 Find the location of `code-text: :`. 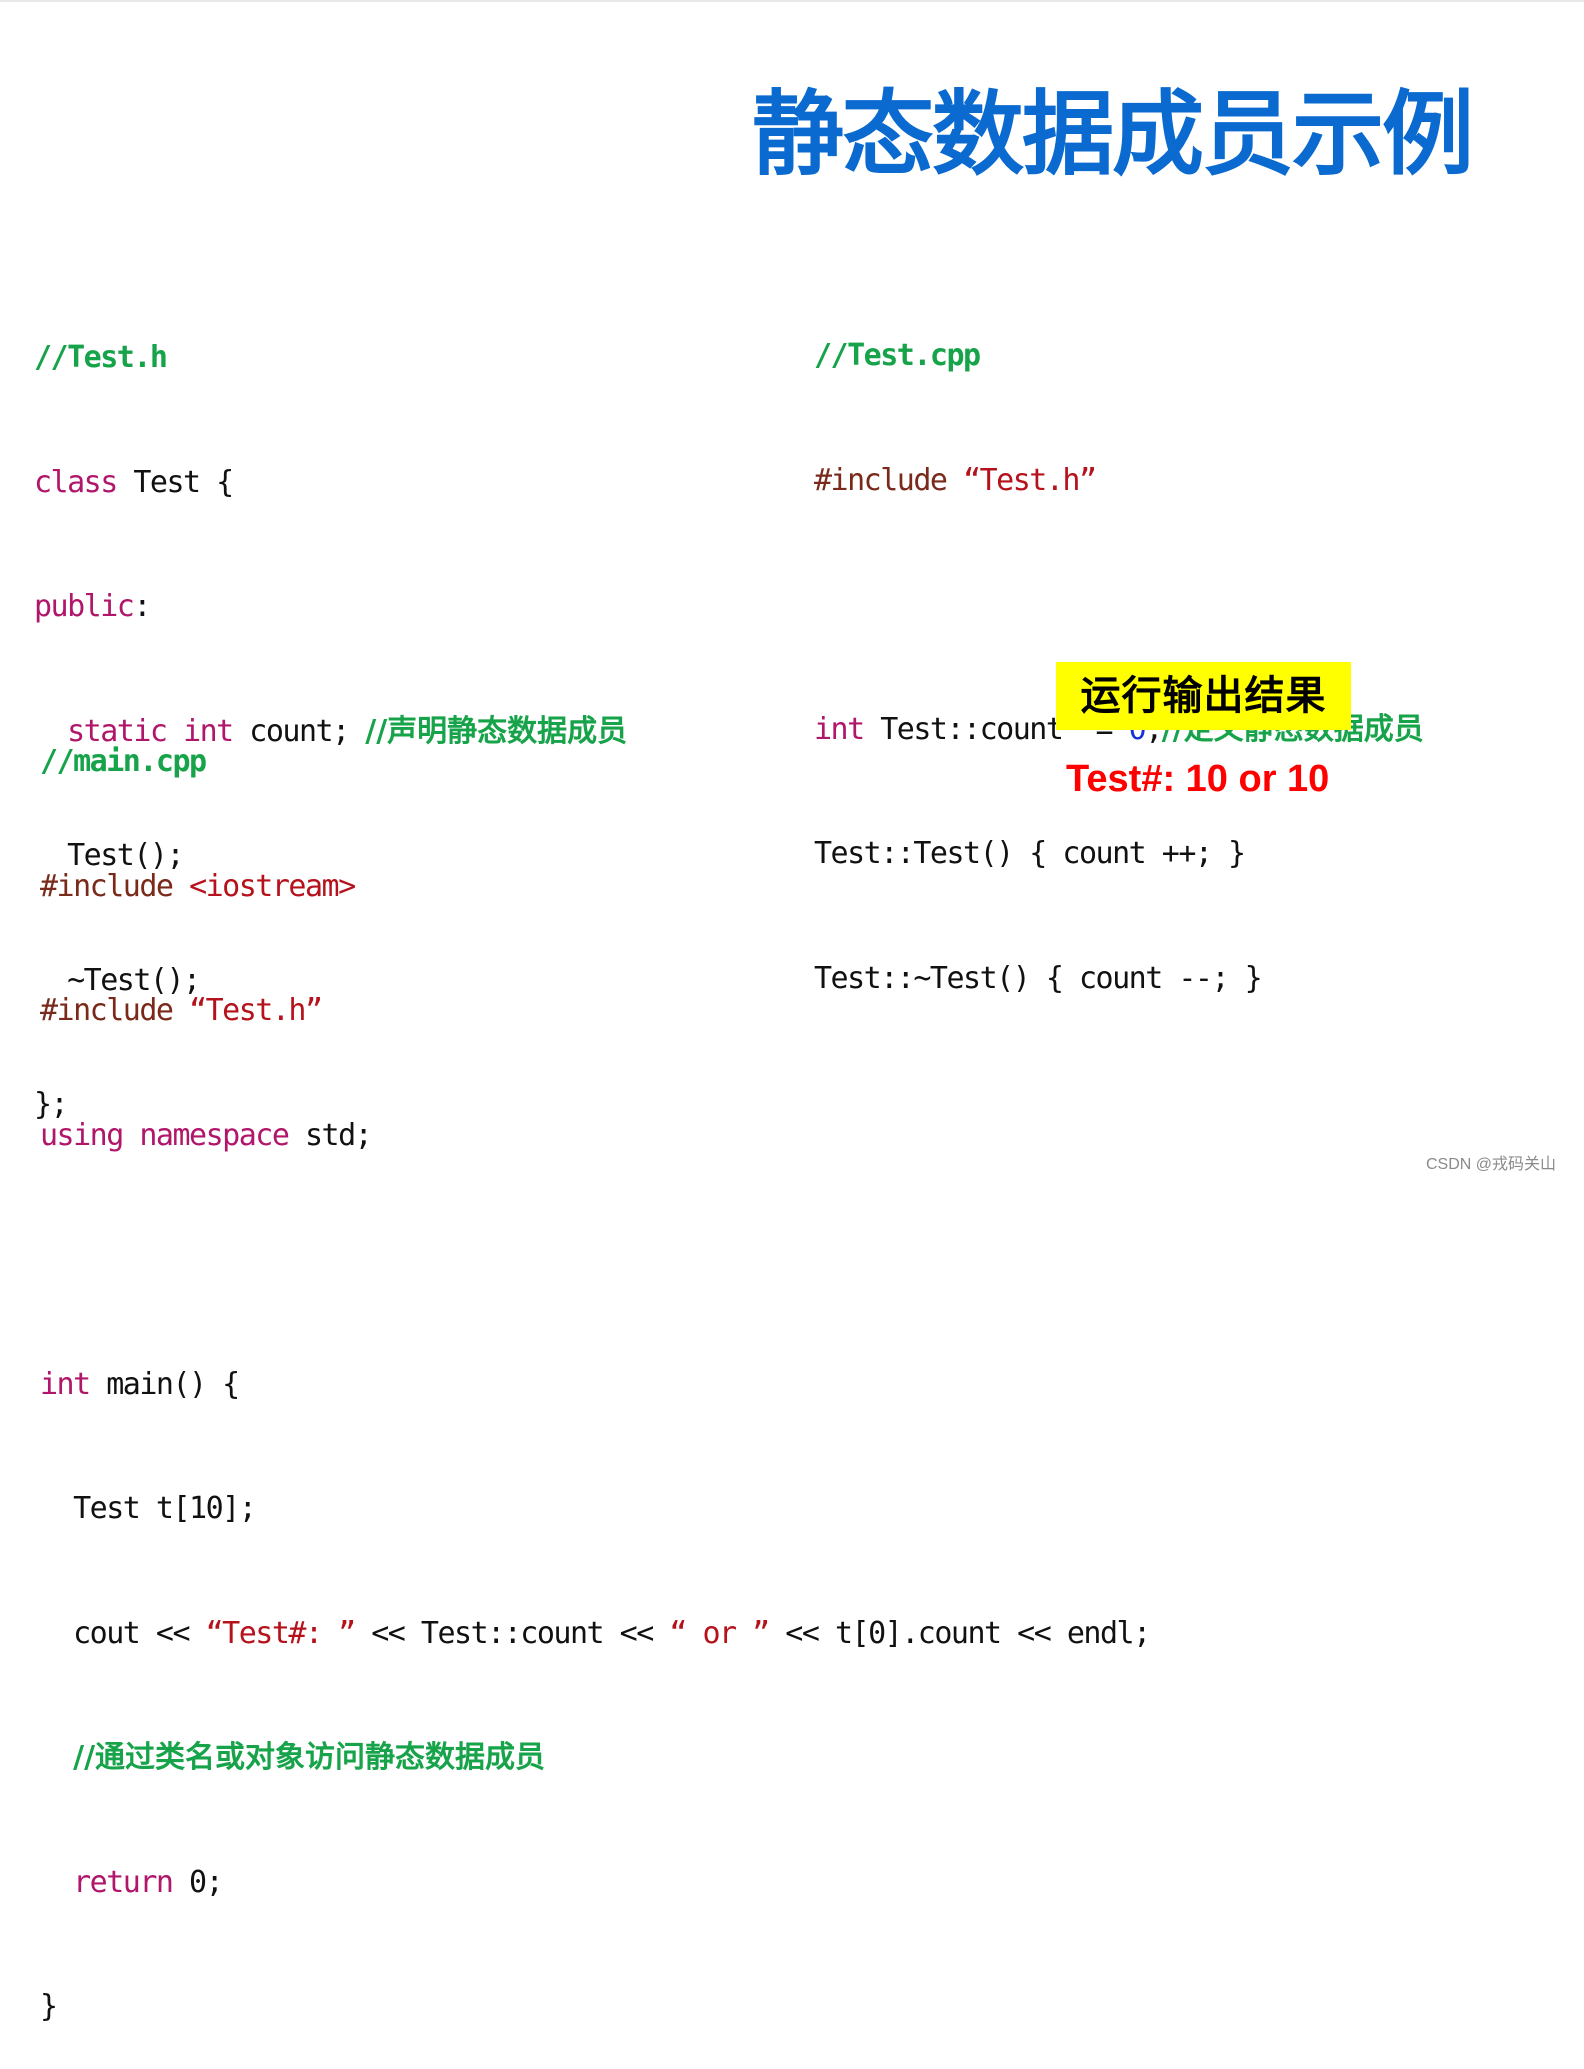

code-text: : is located at coordinates (142, 606).